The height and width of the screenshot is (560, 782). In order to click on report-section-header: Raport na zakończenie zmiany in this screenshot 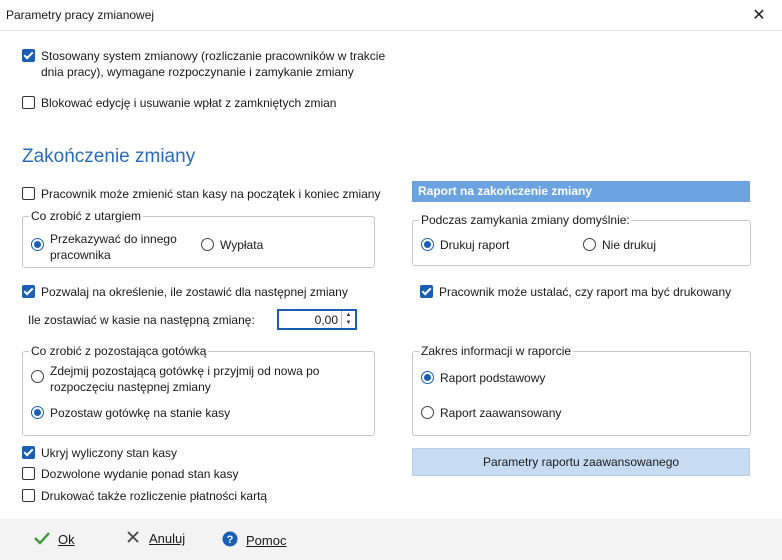, I will do `click(581, 191)`.